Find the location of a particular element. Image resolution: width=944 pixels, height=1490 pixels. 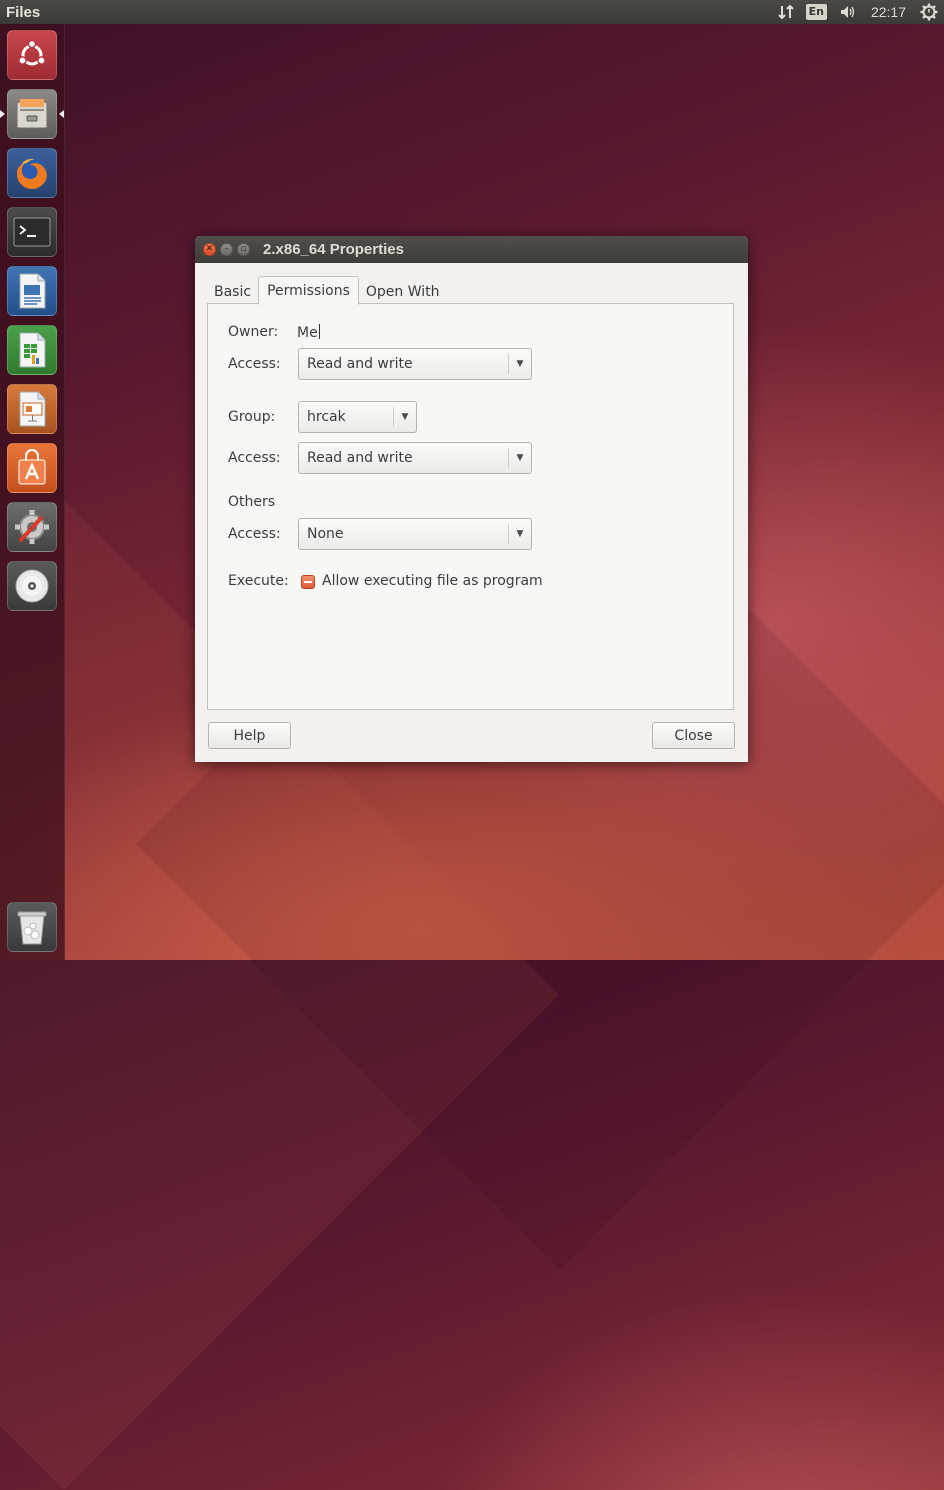

minimize-window-icon: – is located at coordinates (226, 249).